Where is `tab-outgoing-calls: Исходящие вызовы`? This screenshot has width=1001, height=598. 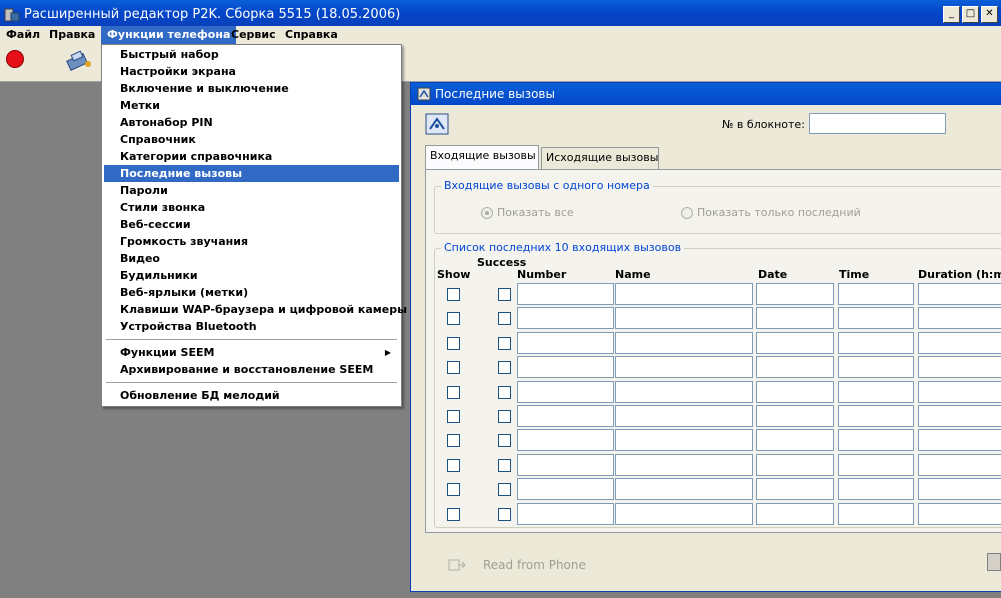 tab-outgoing-calls: Исходящие вызовы is located at coordinates (600, 158).